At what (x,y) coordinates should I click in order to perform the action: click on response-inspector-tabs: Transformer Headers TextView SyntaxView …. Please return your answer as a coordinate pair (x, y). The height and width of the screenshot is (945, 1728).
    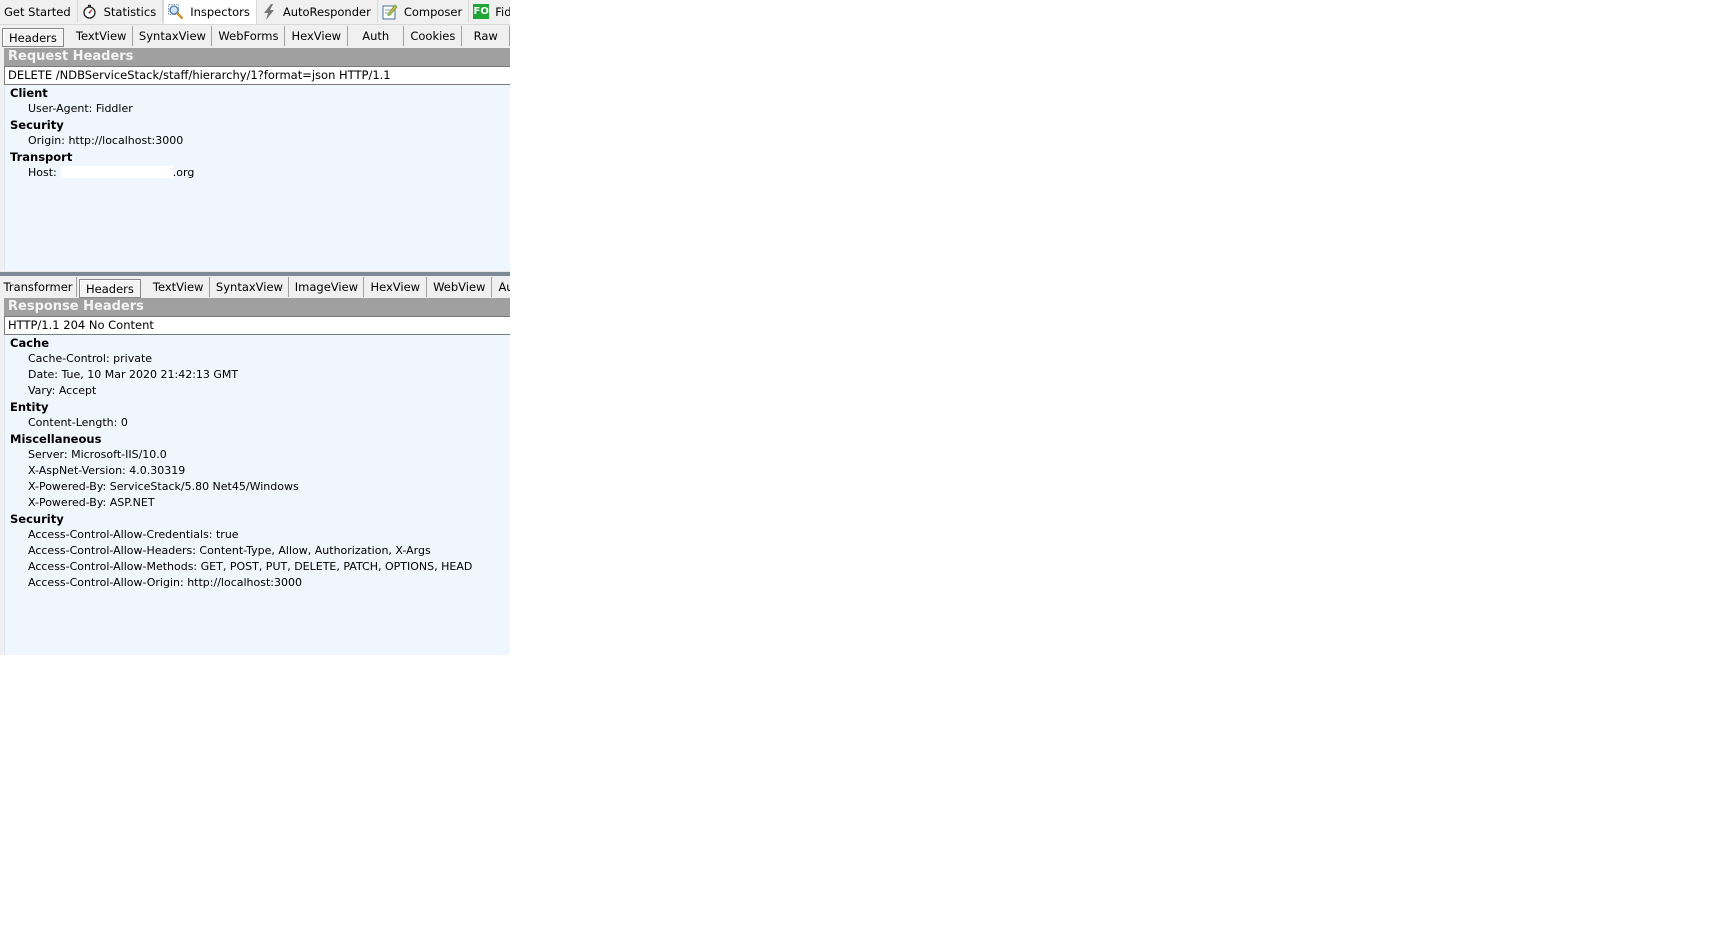
    Looking at the image, I should click on (255, 287).